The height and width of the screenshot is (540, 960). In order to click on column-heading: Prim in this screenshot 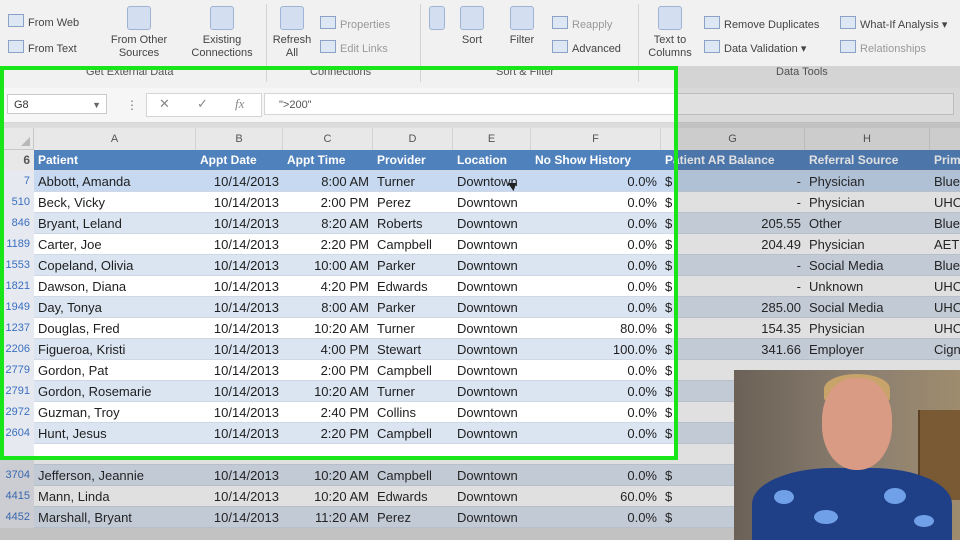, I will do `click(945, 160)`.